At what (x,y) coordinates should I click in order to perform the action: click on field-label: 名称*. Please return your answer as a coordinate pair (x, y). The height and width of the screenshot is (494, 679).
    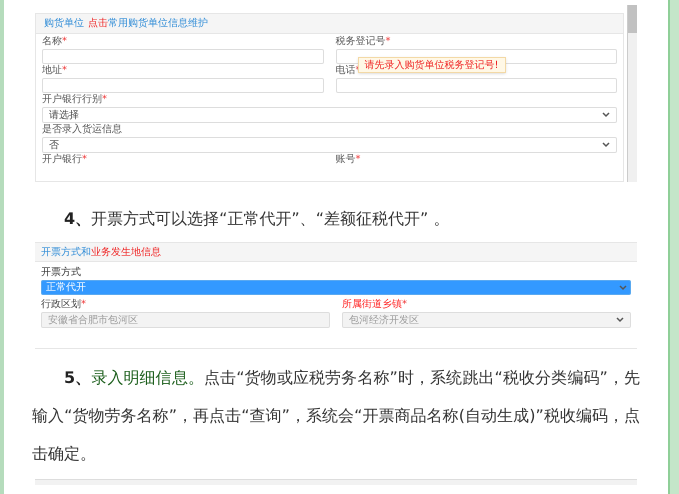
    Looking at the image, I should click on (54, 42).